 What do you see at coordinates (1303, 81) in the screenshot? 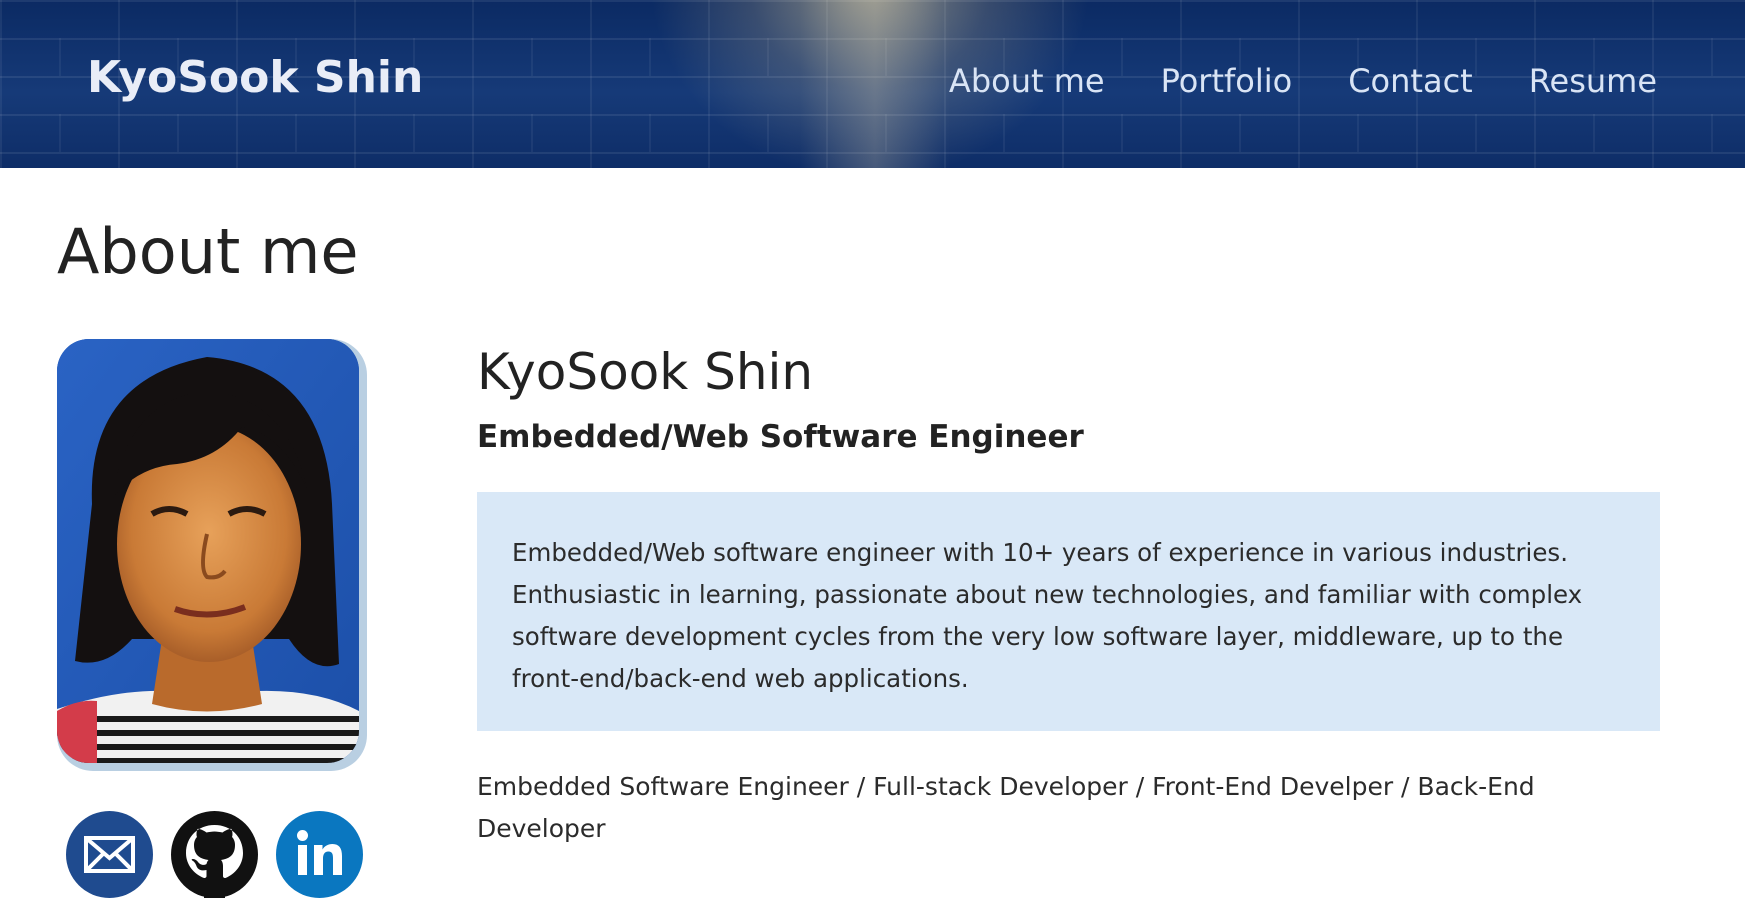
I see `main-nav: About me Portfolio Contact Resume` at bounding box center [1303, 81].